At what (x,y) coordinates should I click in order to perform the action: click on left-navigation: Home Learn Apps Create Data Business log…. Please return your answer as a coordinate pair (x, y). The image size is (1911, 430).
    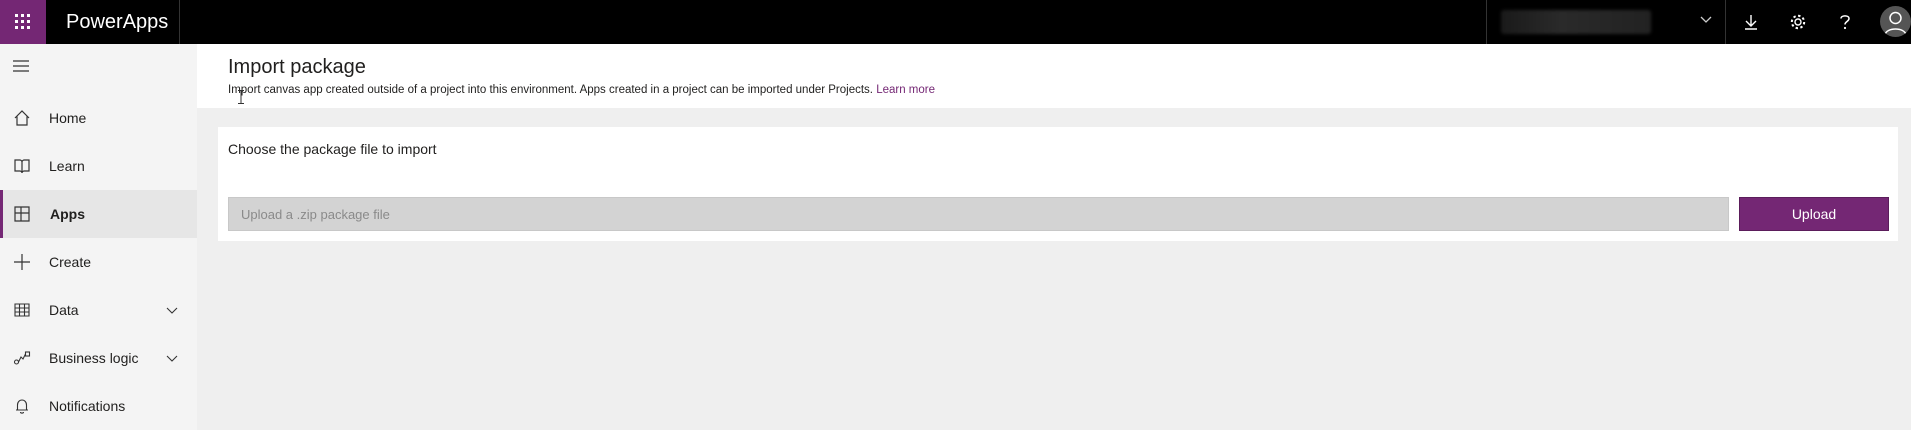
    Looking at the image, I should click on (98, 237).